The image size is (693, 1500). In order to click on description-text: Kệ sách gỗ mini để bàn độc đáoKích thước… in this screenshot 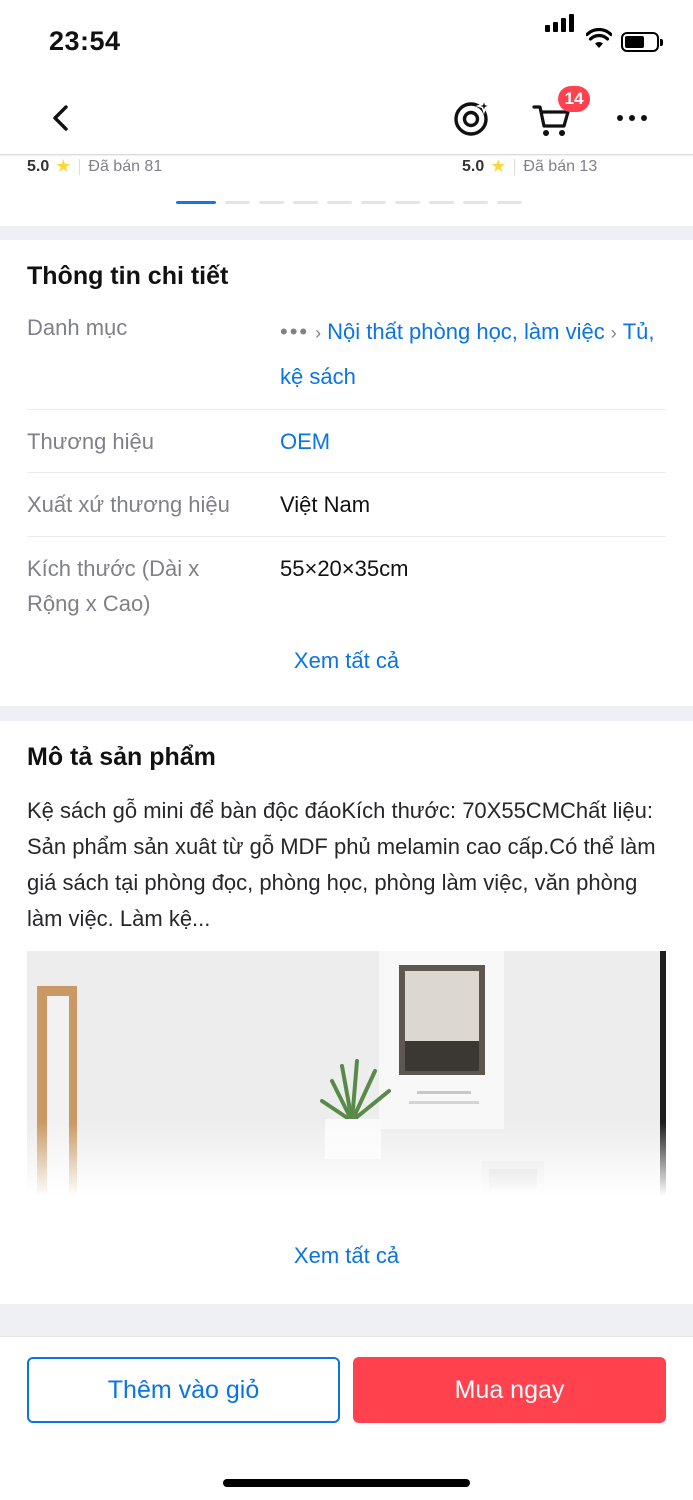, I will do `click(341, 864)`.